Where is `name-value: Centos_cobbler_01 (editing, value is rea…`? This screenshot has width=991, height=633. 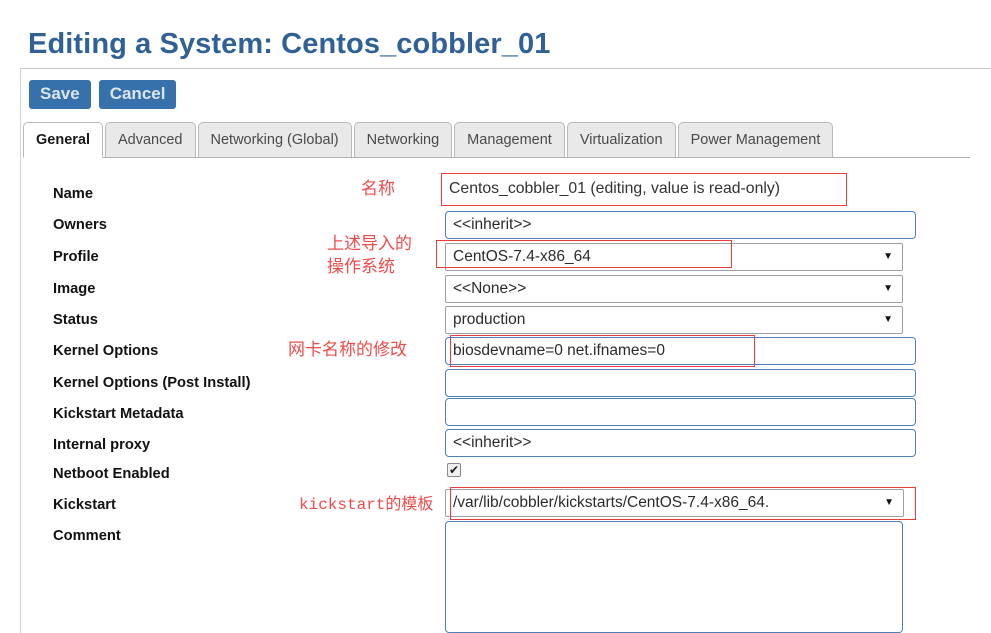
name-value: Centos_cobbler_01 (editing, value is rea… is located at coordinates (615, 188).